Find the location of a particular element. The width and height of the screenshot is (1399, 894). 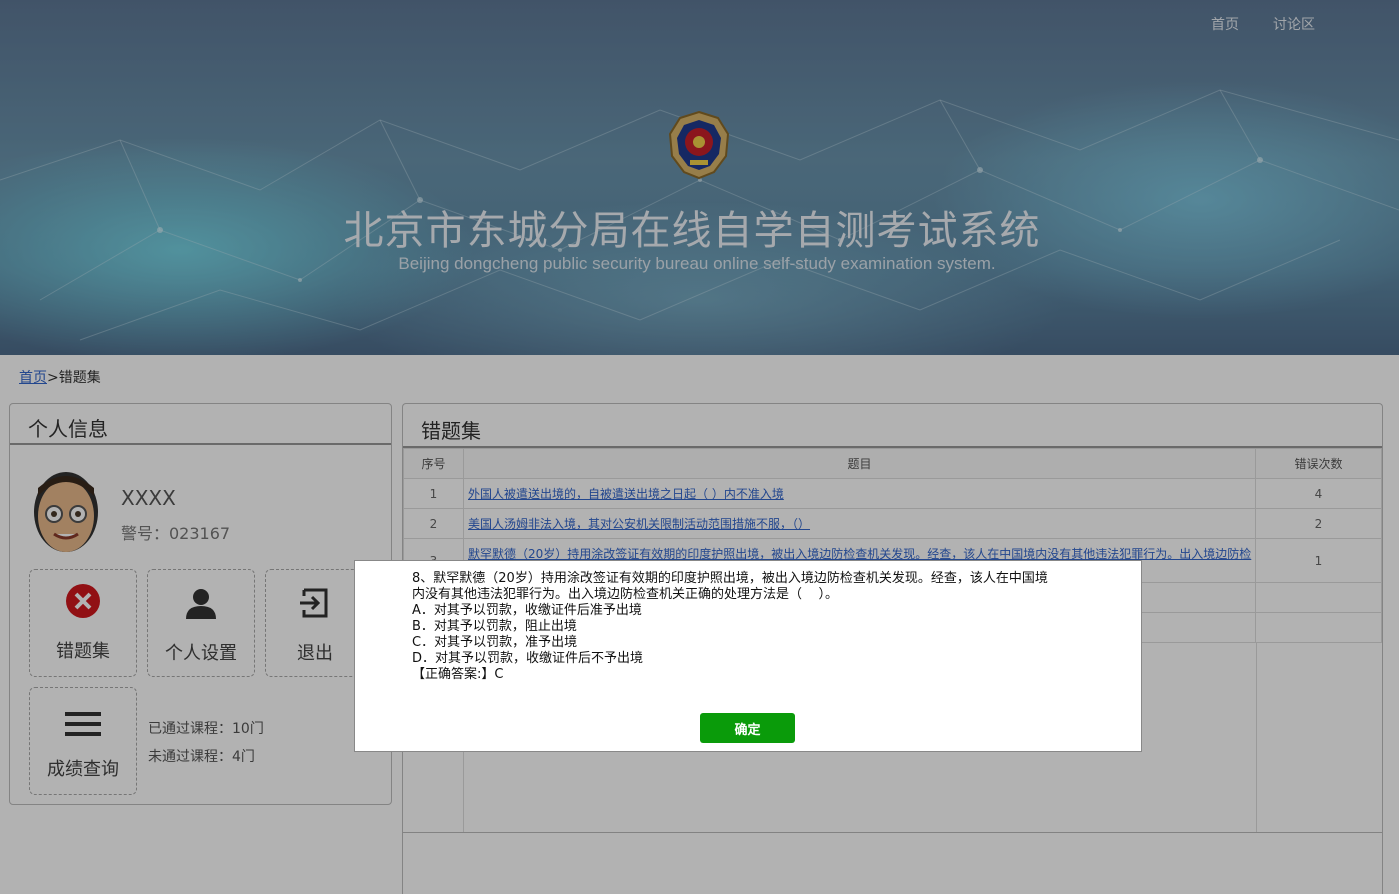

confirm-button: 确定 is located at coordinates (747, 728).